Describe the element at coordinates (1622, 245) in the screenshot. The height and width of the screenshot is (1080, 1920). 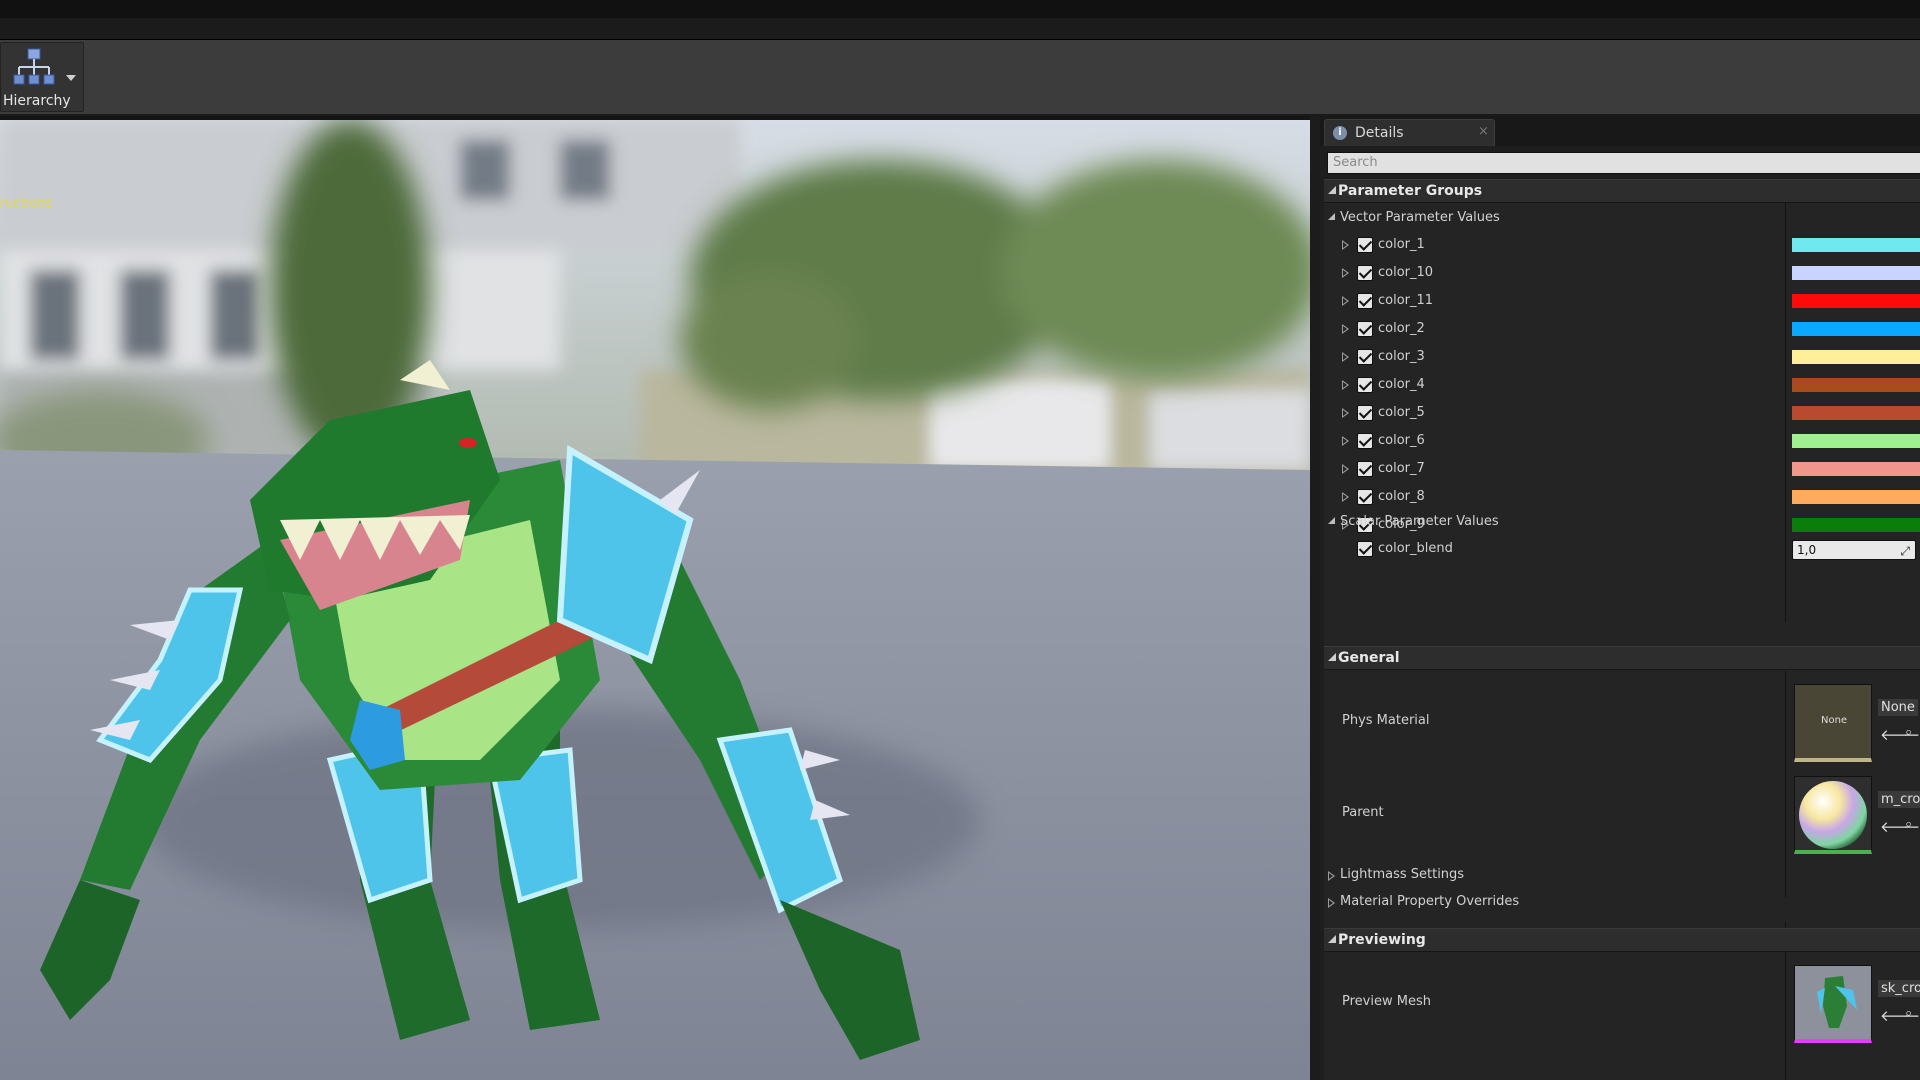
I see `vector-param-row: color_1` at that location.